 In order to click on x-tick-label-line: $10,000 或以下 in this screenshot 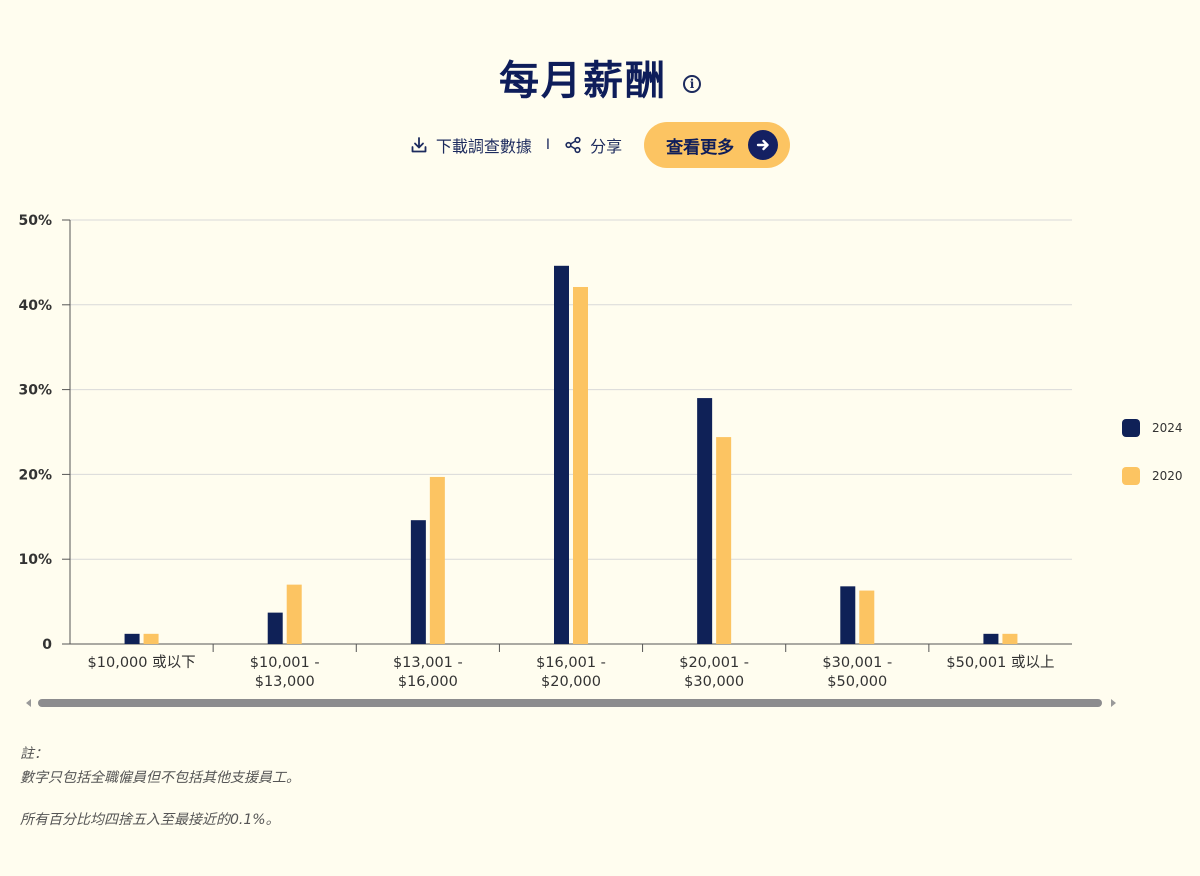, I will do `click(142, 662)`.